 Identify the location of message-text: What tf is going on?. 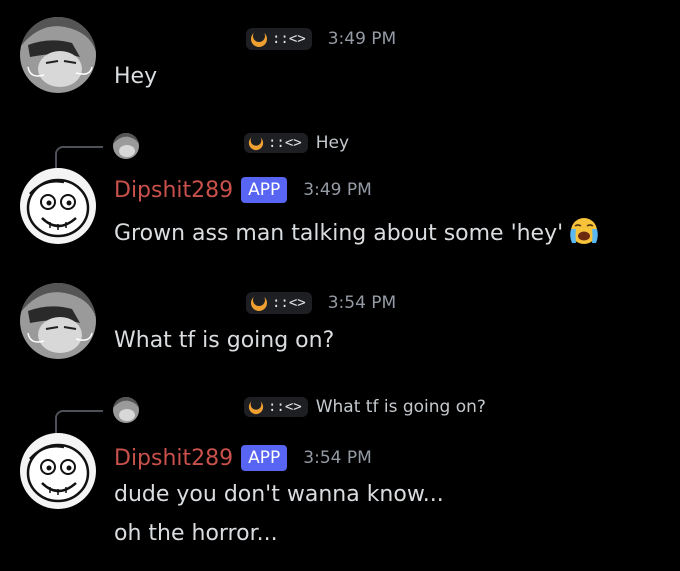
(224, 340).